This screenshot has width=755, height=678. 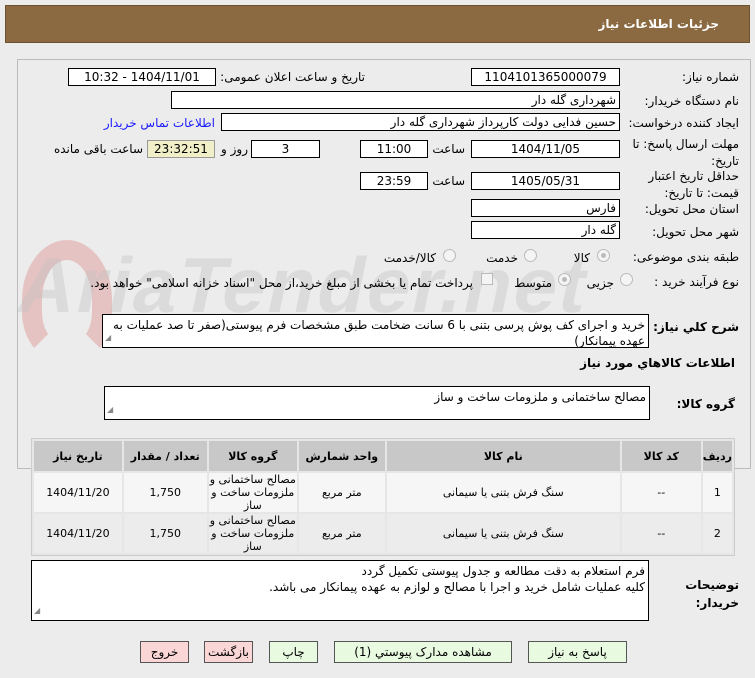 I want to click on reply-button: پاسخ به نیاز, so click(x=577, y=652).